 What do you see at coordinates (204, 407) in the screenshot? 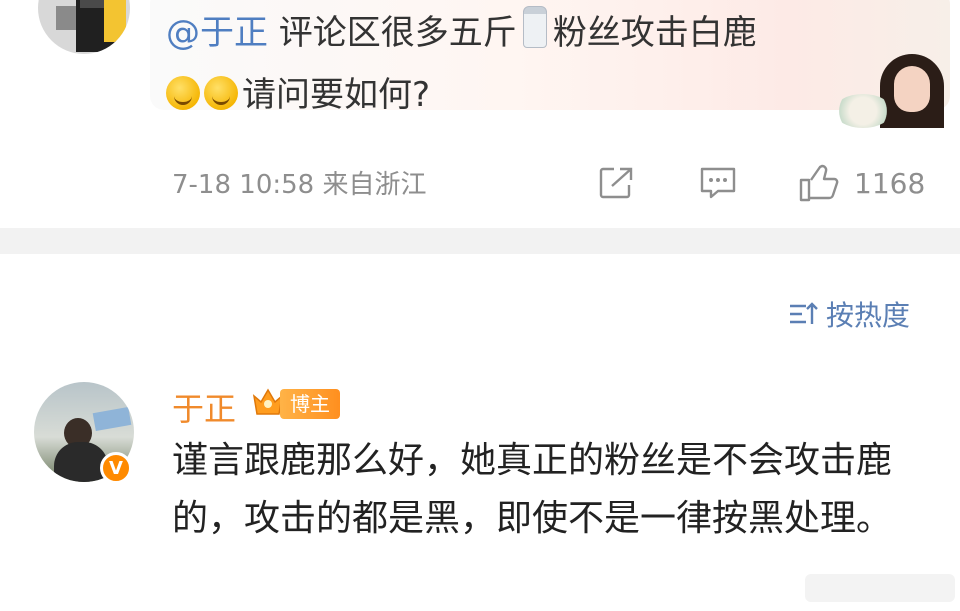
I see `comment-author-name: 于正` at bounding box center [204, 407].